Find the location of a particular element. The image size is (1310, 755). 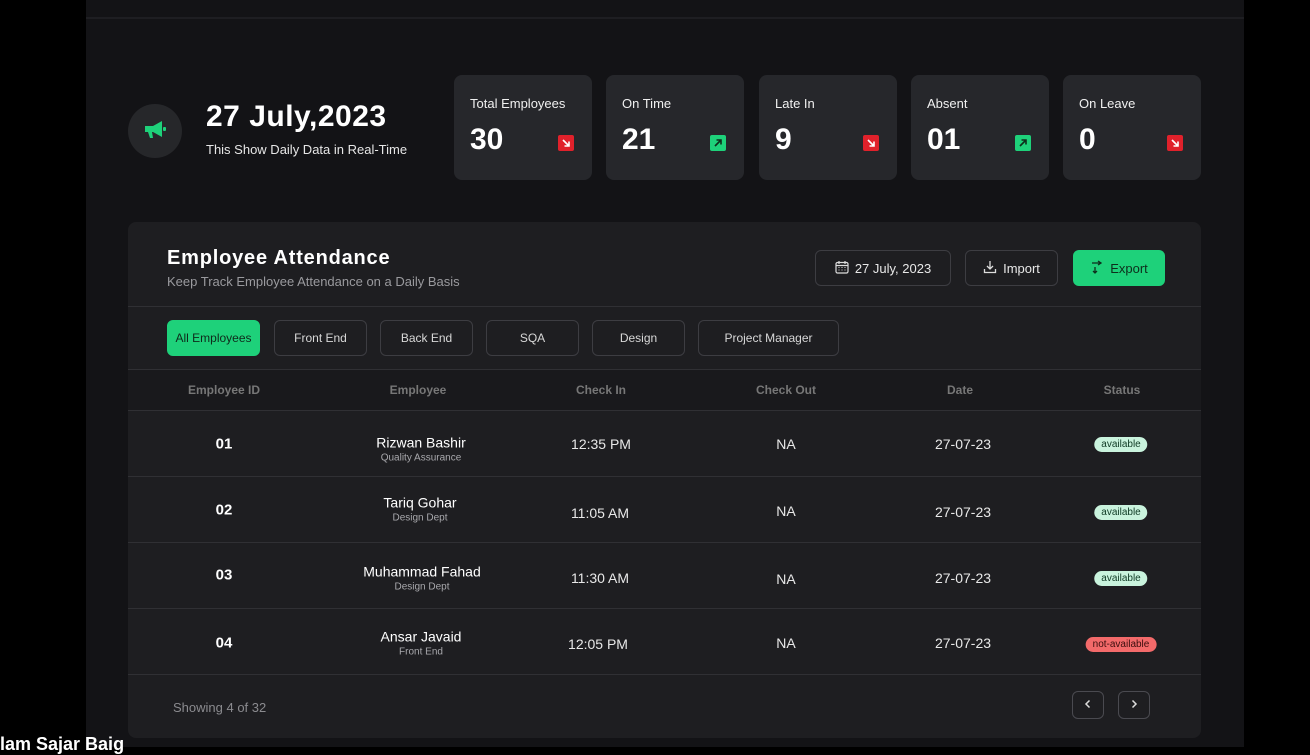

tab-back-end: Back End is located at coordinates (426, 338).